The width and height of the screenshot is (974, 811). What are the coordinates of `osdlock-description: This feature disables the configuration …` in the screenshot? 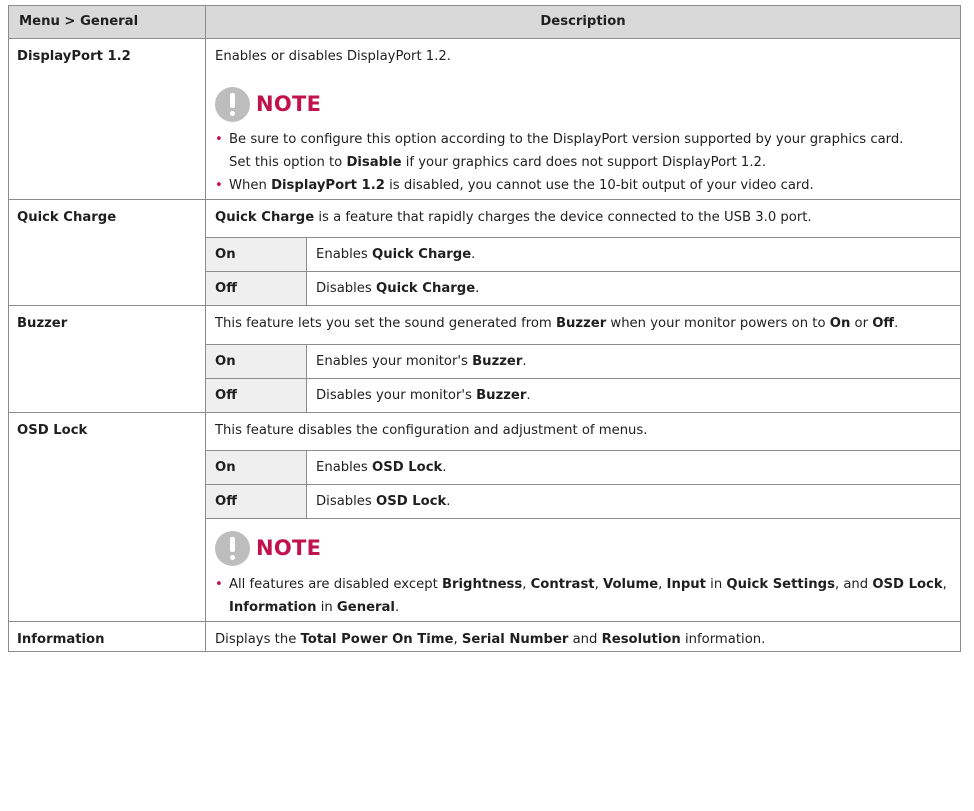 It's located at (431, 430).